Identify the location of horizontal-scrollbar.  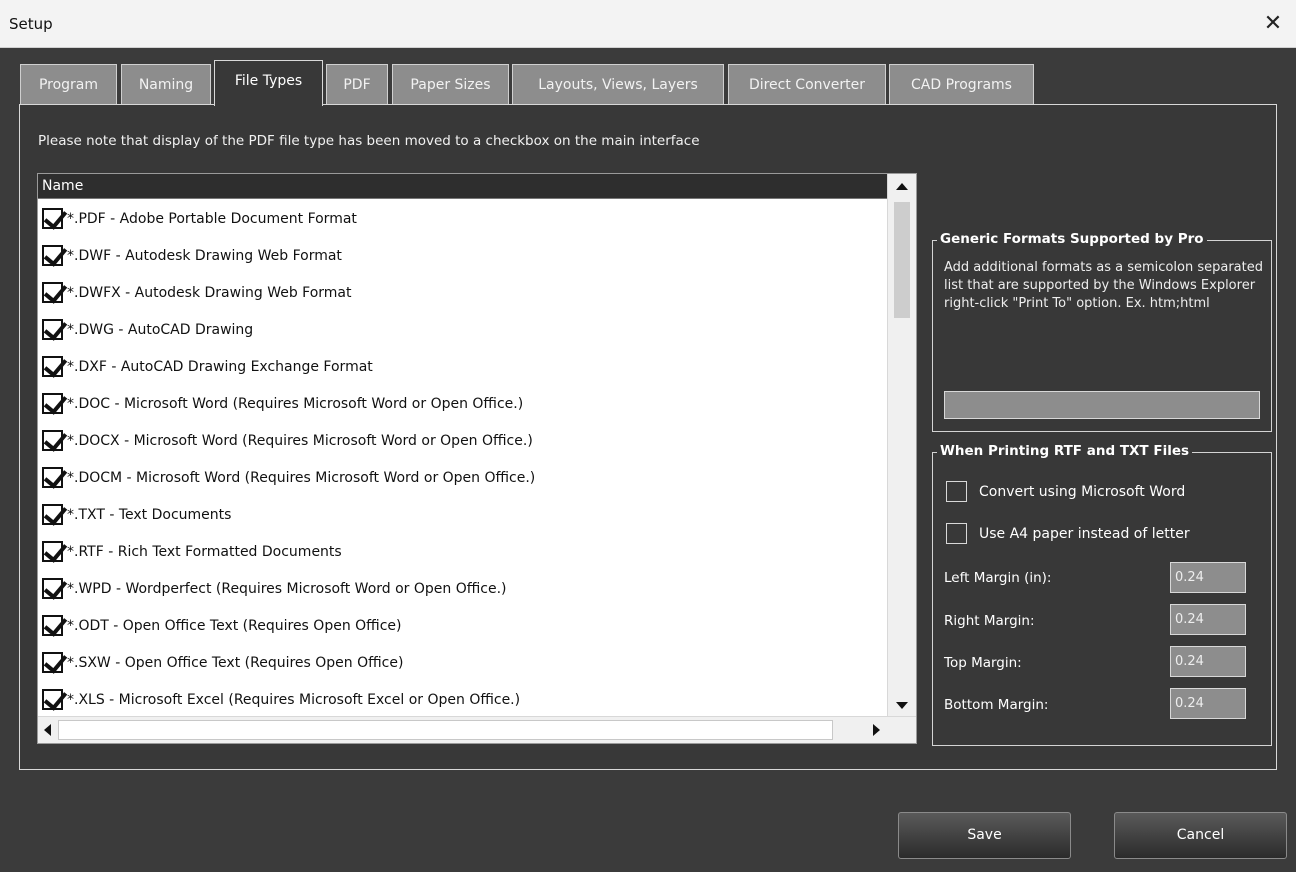
(477, 729).